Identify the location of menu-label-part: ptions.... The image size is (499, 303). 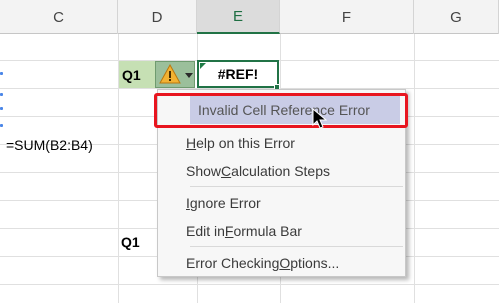
(315, 263).